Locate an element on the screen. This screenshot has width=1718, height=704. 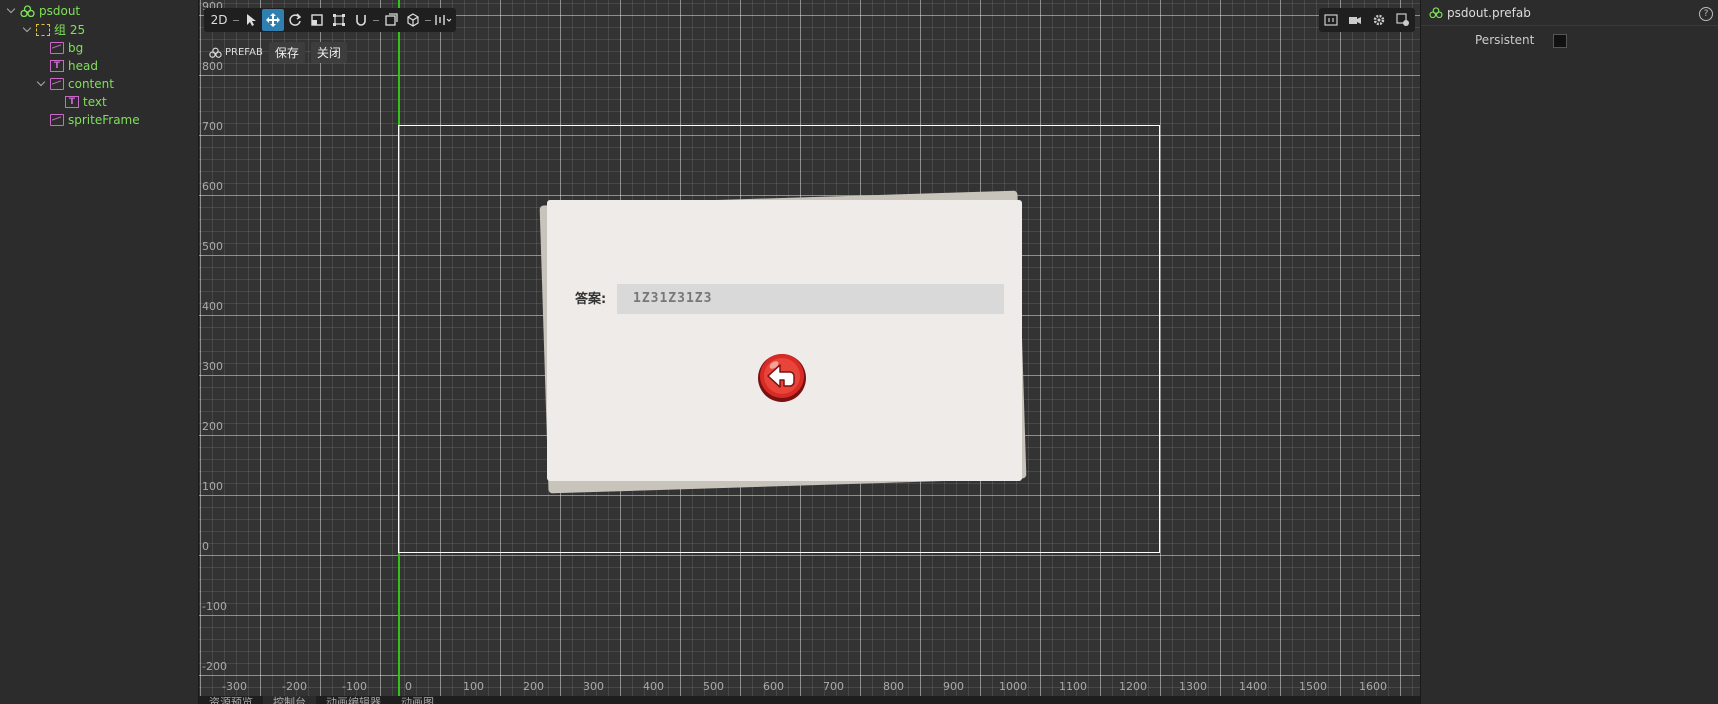
resolution-icon is located at coordinates (1331, 20).